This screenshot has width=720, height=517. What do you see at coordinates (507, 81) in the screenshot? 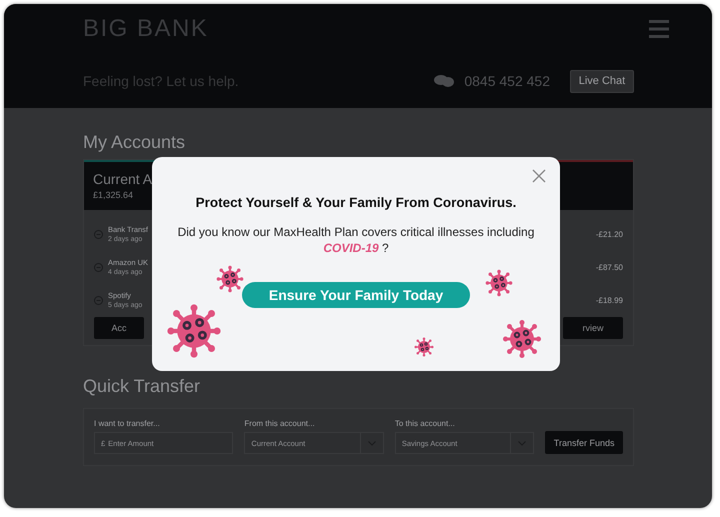
I see `phone-number: 0845 452 452` at bounding box center [507, 81].